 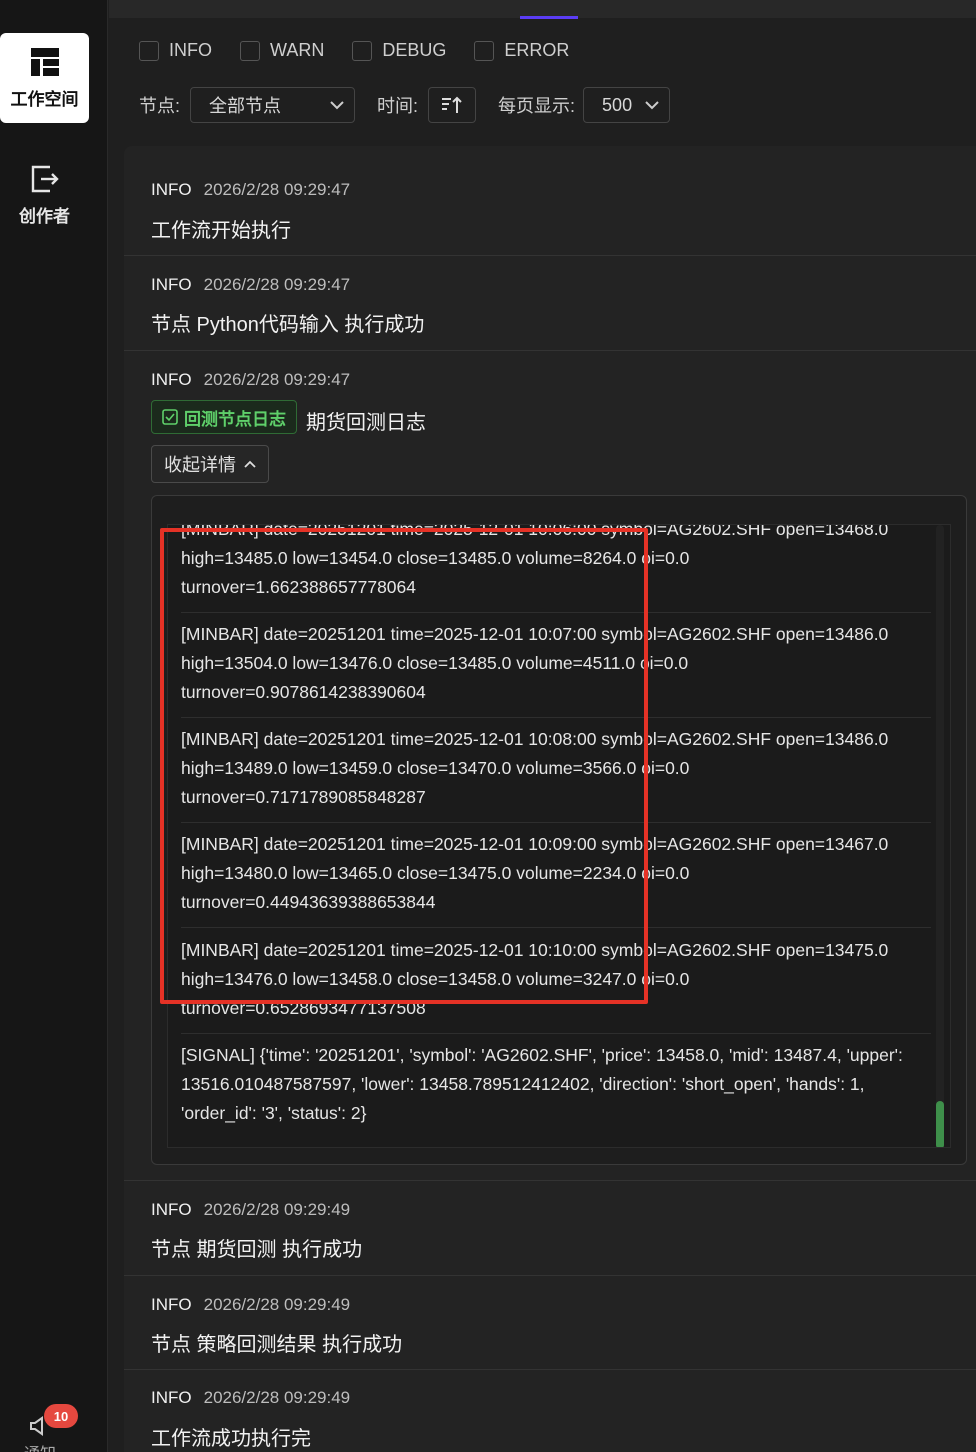 What do you see at coordinates (550, 201) in the screenshot?
I see `log-entry: INFO 2026/2/28 09:29:47 工作流开始执行` at bounding box center [550, 201].